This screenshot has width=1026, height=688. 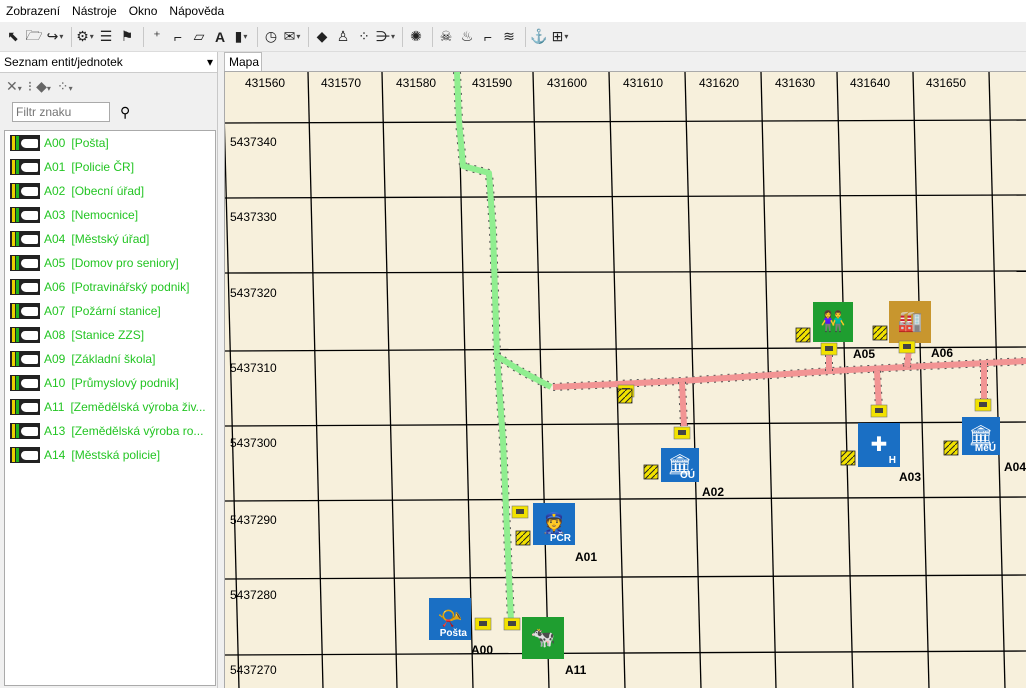 I want to click on layers-icon: ☰, so click(x=106, y=37).